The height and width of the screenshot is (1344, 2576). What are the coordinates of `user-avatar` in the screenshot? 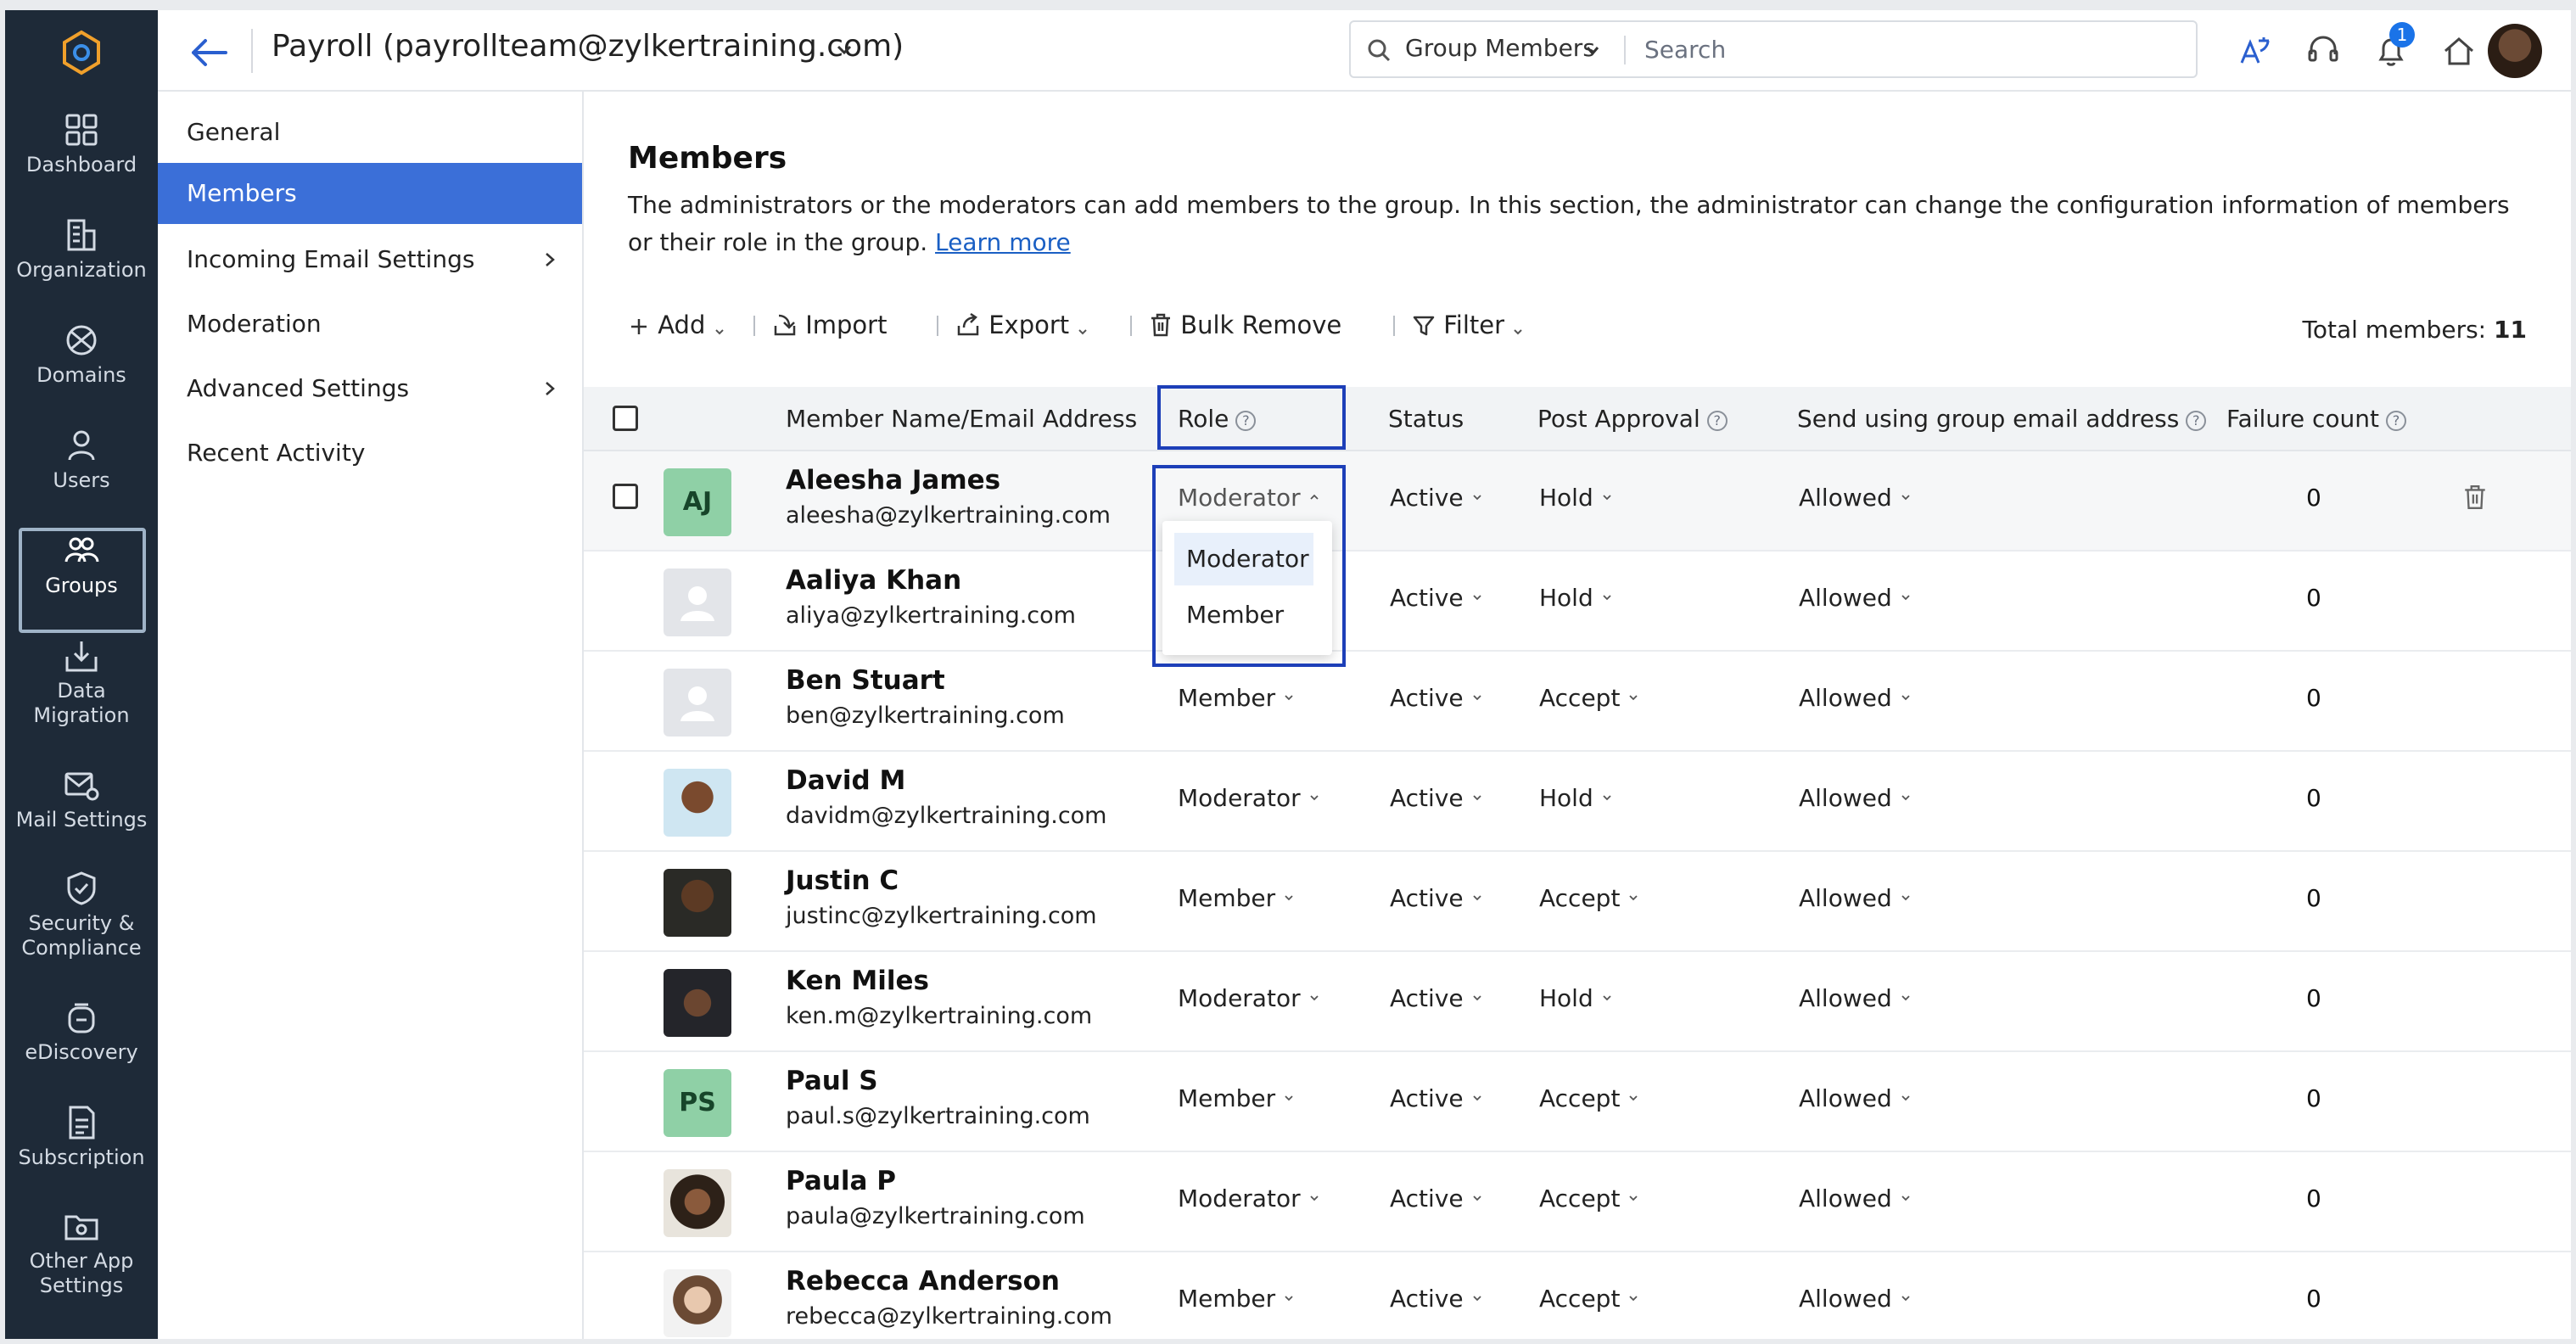 It's located at (2515, 51).